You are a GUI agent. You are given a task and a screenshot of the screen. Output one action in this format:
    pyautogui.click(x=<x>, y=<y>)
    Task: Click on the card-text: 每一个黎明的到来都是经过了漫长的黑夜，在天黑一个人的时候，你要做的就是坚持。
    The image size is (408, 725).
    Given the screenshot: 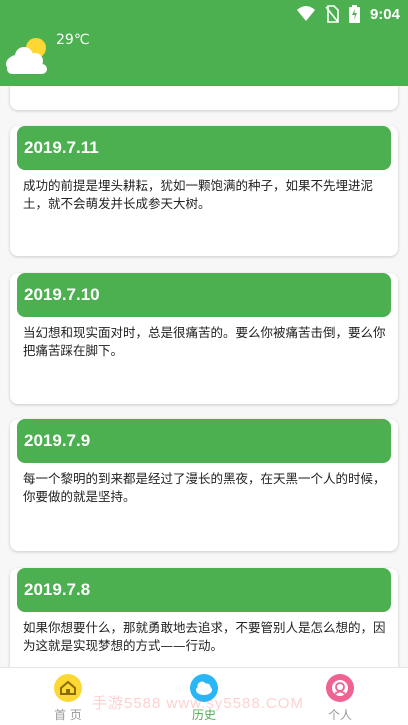 What is the action you would take?
    pyautogui.click(x=204, y=487)
    